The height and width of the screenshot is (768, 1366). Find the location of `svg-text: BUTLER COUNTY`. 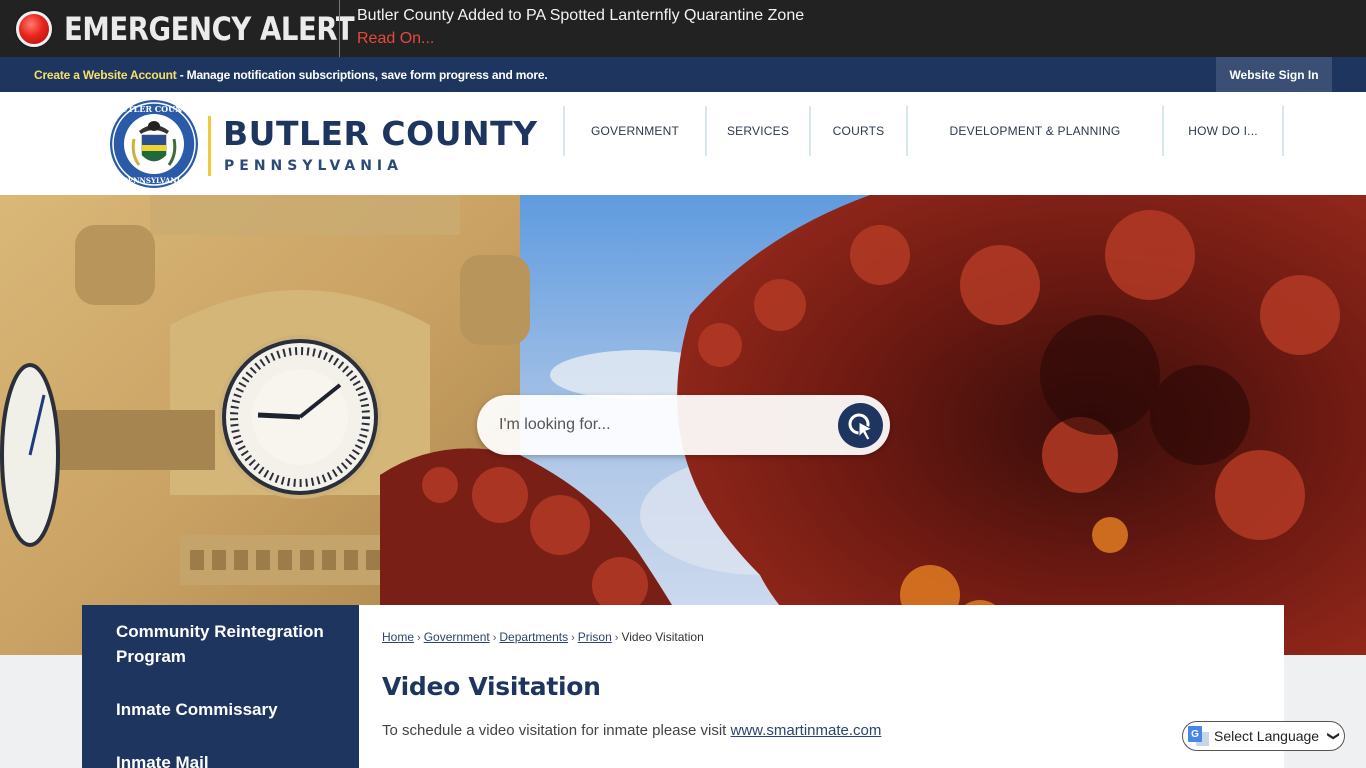

svg-text: BUTLER COUNTY is located at coordinates (154, 109).